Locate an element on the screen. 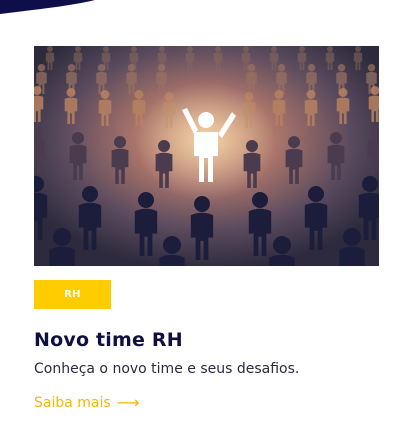  category-tag: RH is located at coordinates (72, 294).